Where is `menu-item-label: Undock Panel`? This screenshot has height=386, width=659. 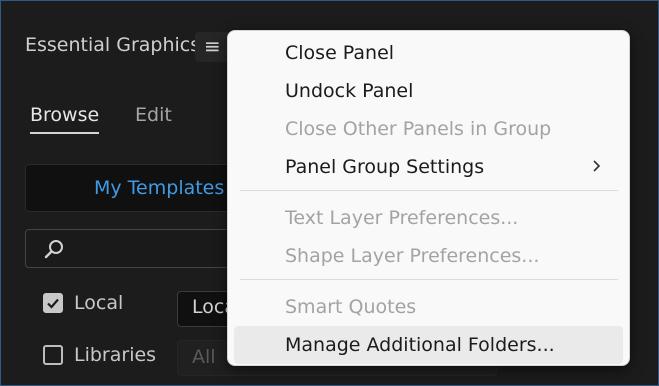
menu-item-label: Undock Panel is located at coordinates (349, 91).